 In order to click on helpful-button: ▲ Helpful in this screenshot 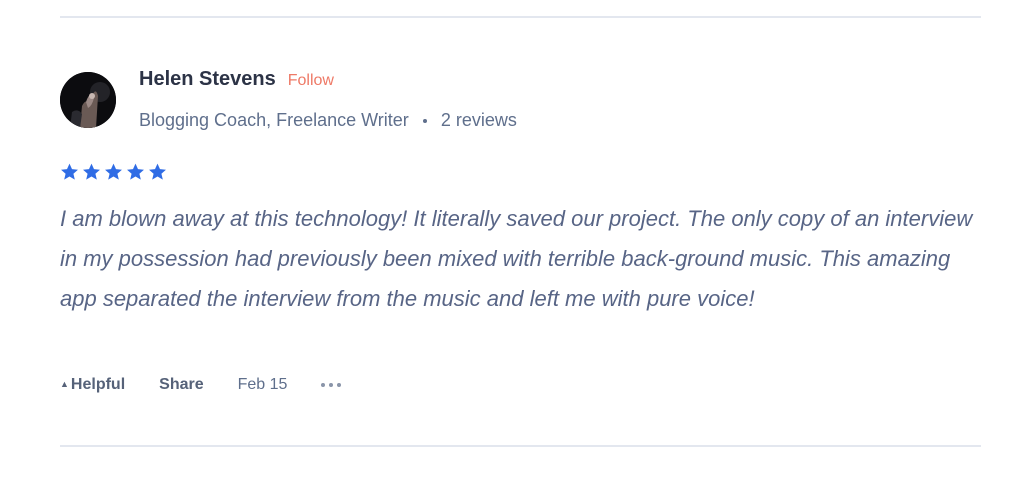, I will do `click(92, 385)`.